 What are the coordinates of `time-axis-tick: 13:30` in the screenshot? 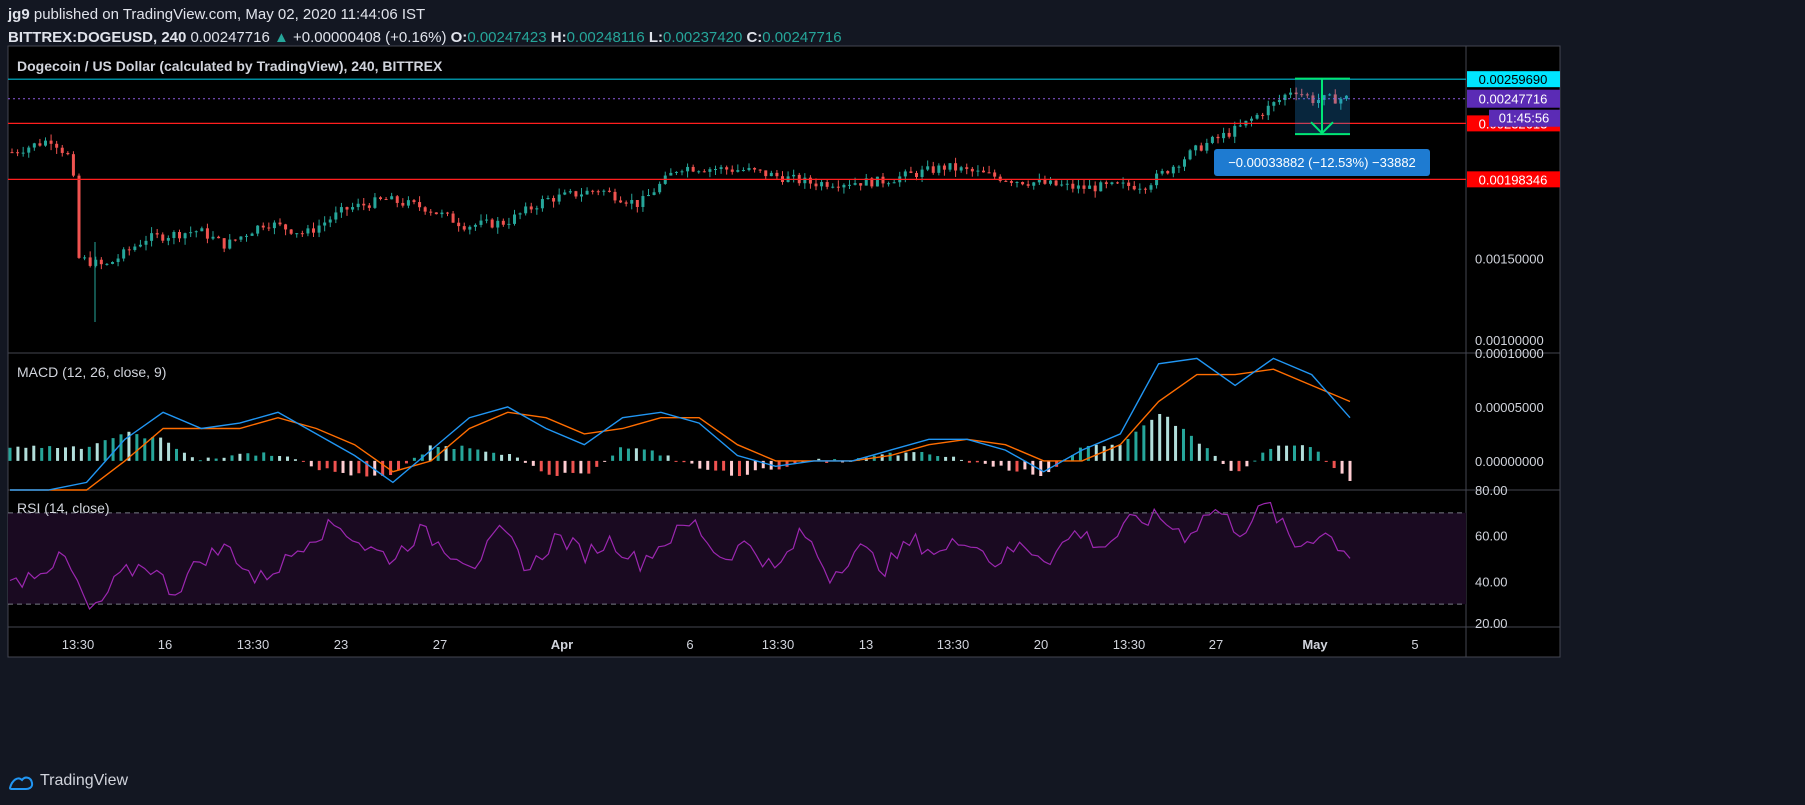 It's located at (778, 644).